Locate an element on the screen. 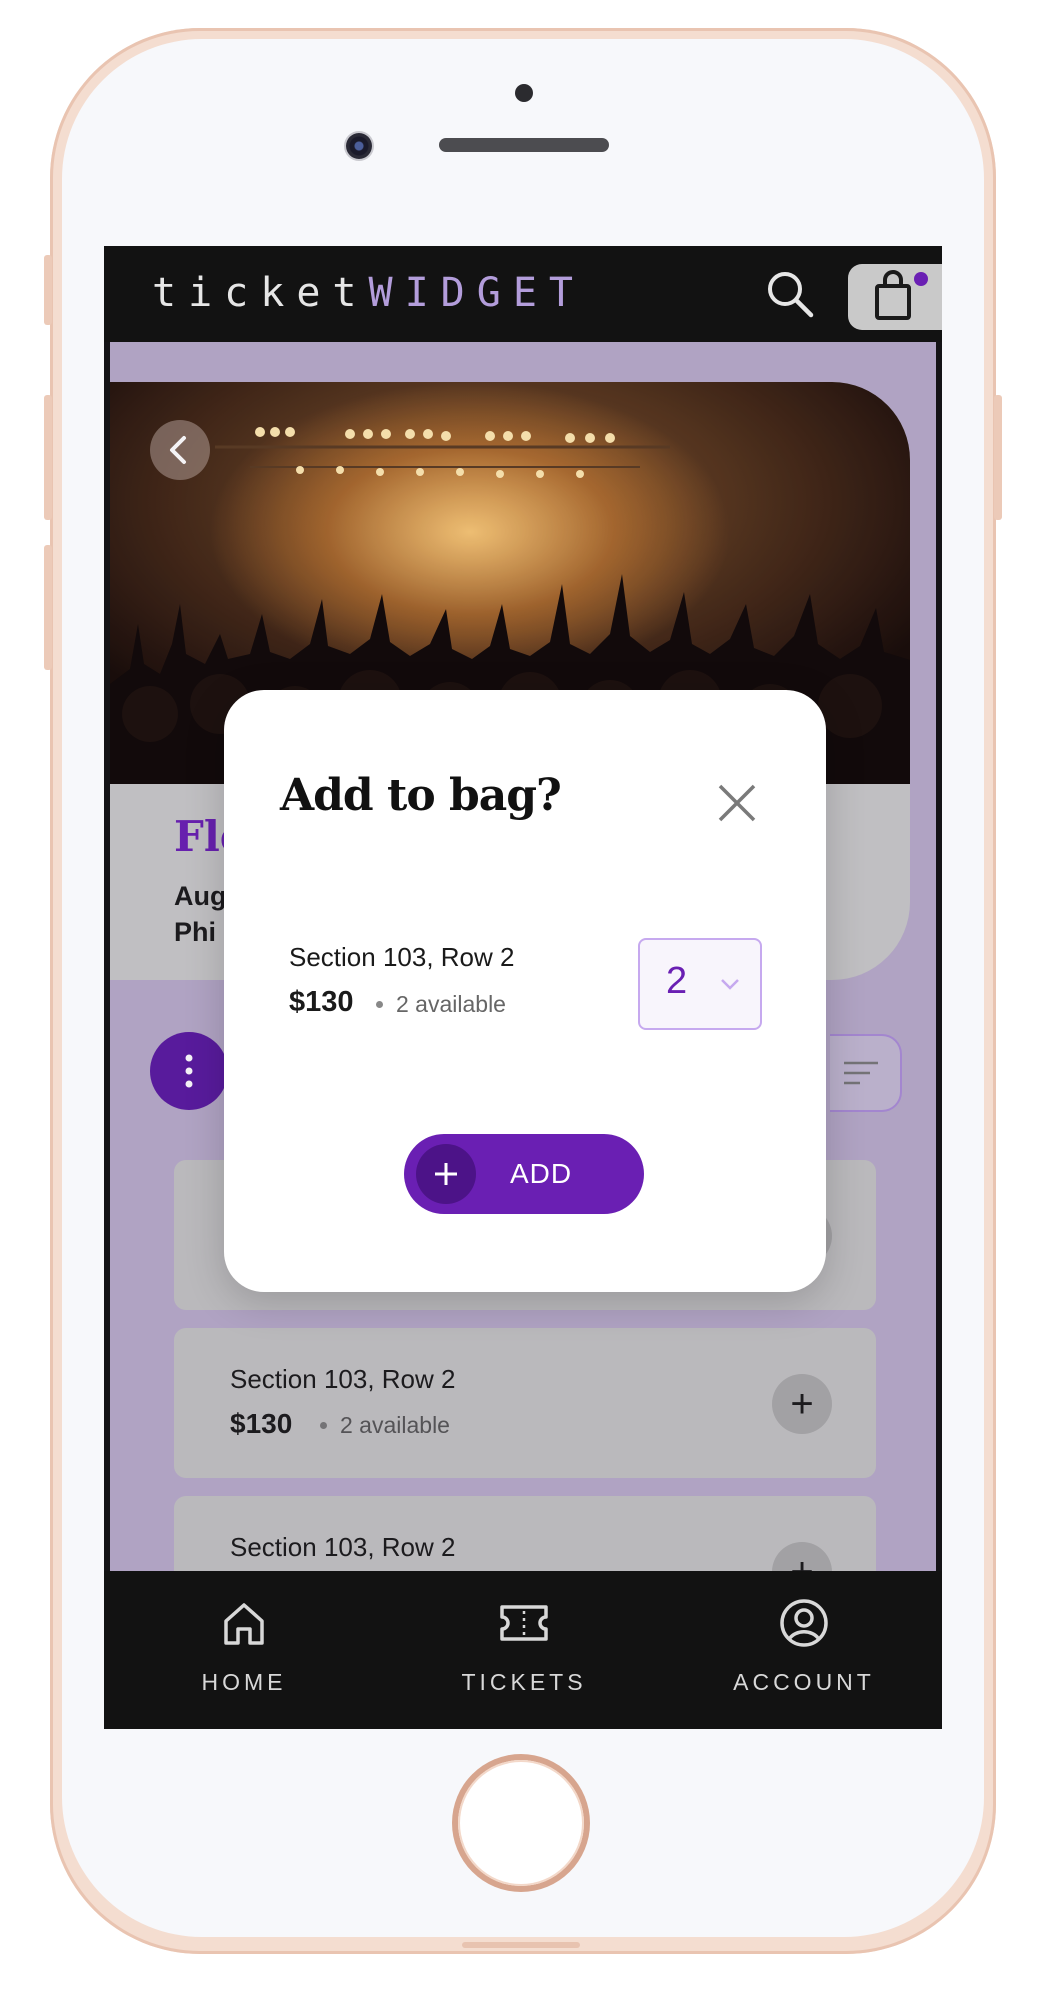  home-icon is located at coordinates (244, 1624).